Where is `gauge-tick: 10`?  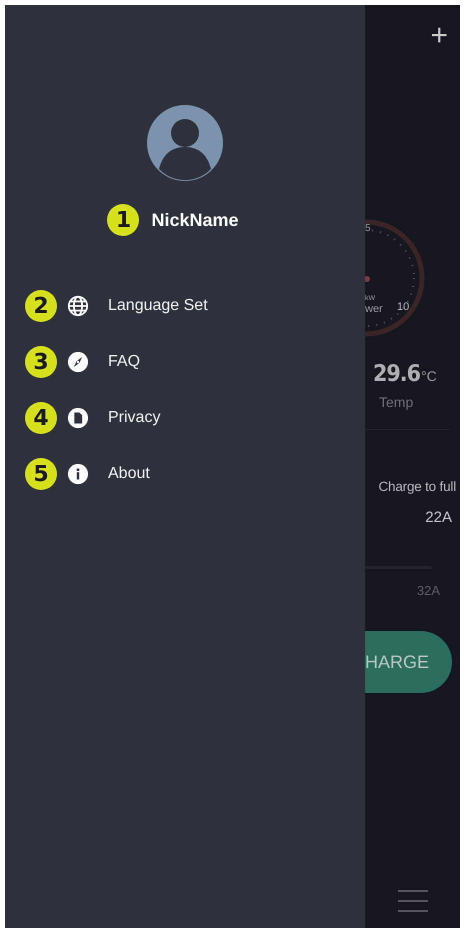 gauge-tick: 10 is located at coordinates (403, 307).